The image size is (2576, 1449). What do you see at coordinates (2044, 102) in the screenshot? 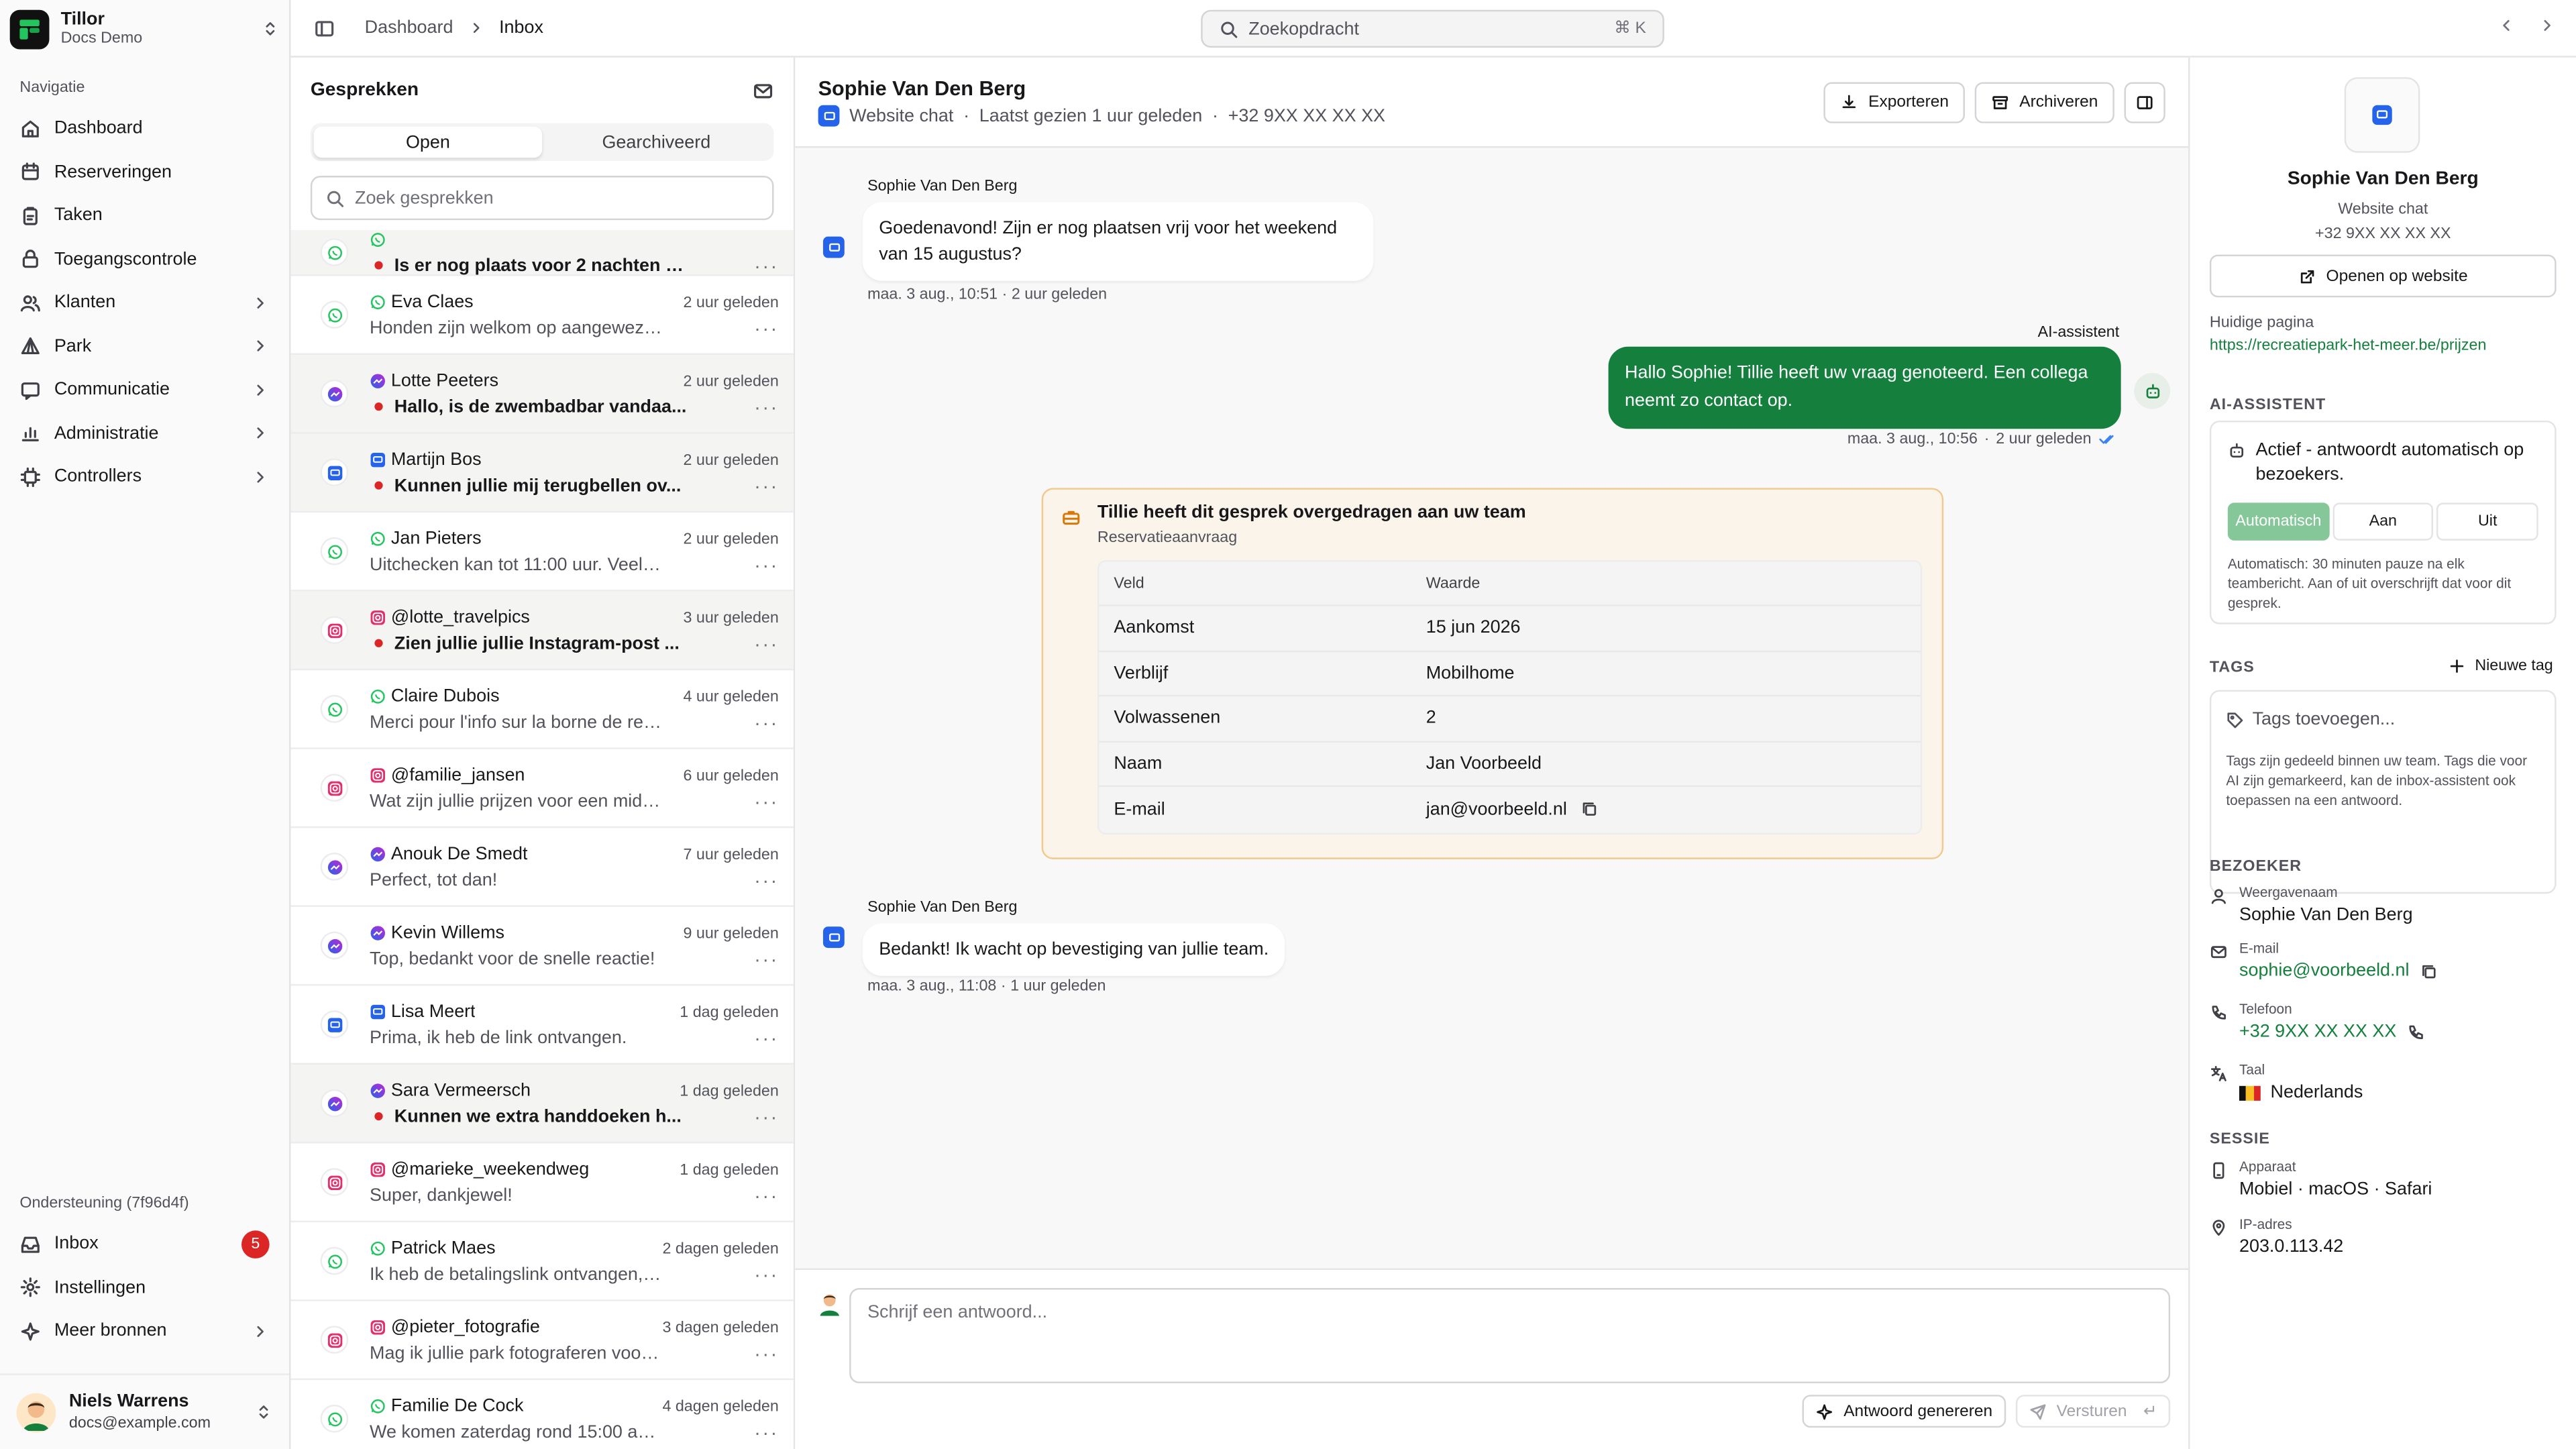
I see `archive-button: Archiveren` at bounding box center [2044, 102].